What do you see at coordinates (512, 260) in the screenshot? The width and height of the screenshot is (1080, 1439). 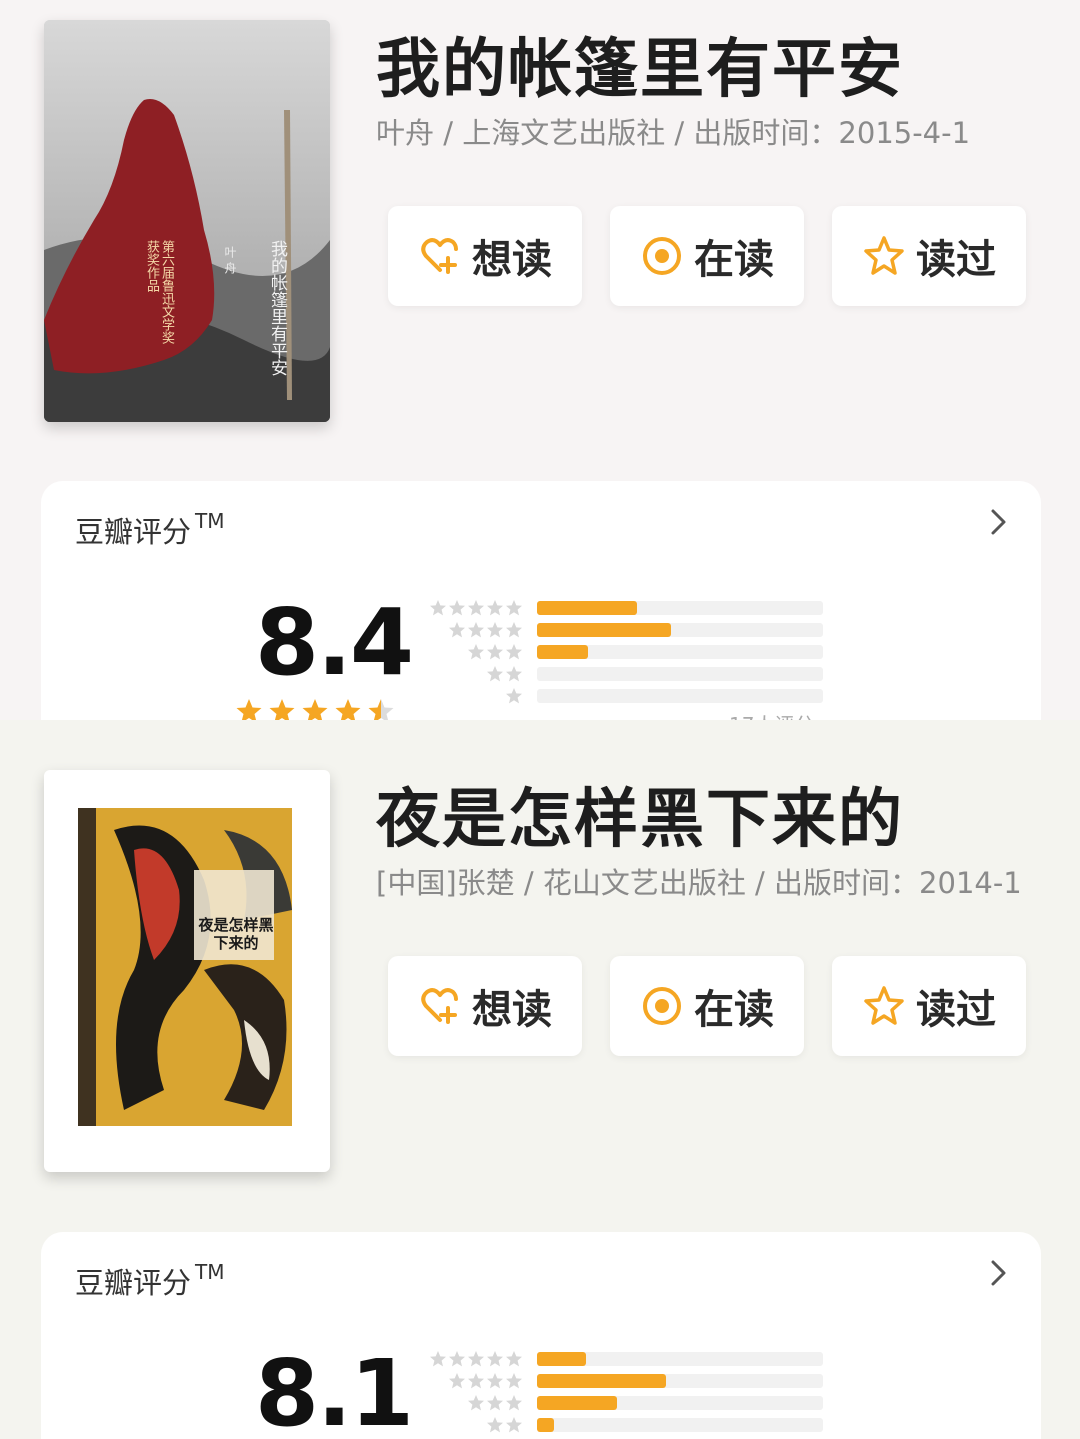 I see `want-to-read-label: 想读` at bounding box center [512, 260].